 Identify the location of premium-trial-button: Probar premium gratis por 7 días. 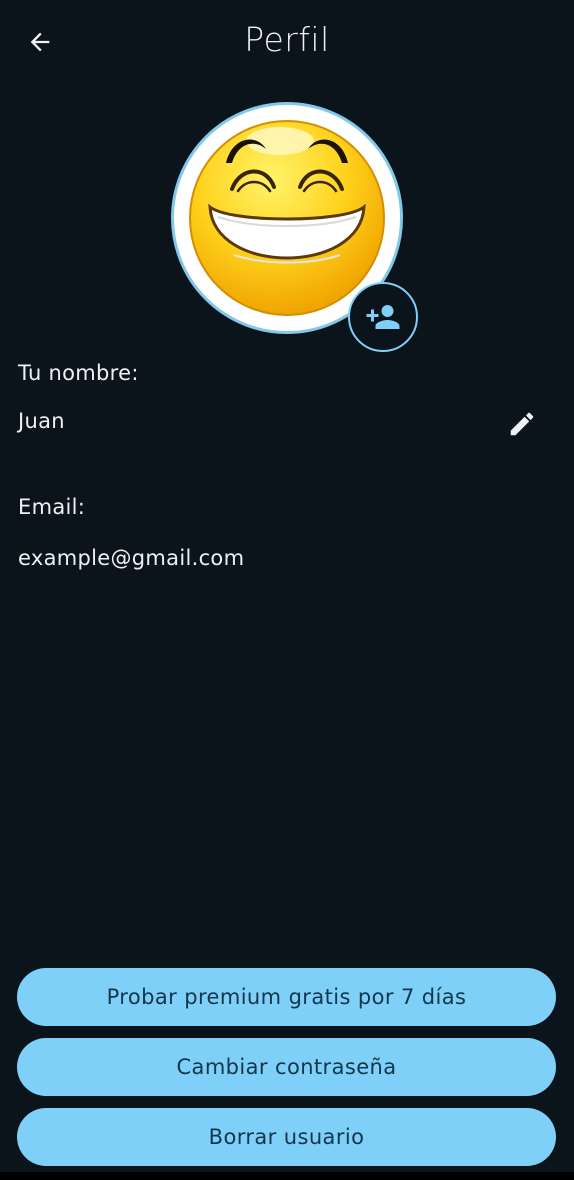
(286, 997).